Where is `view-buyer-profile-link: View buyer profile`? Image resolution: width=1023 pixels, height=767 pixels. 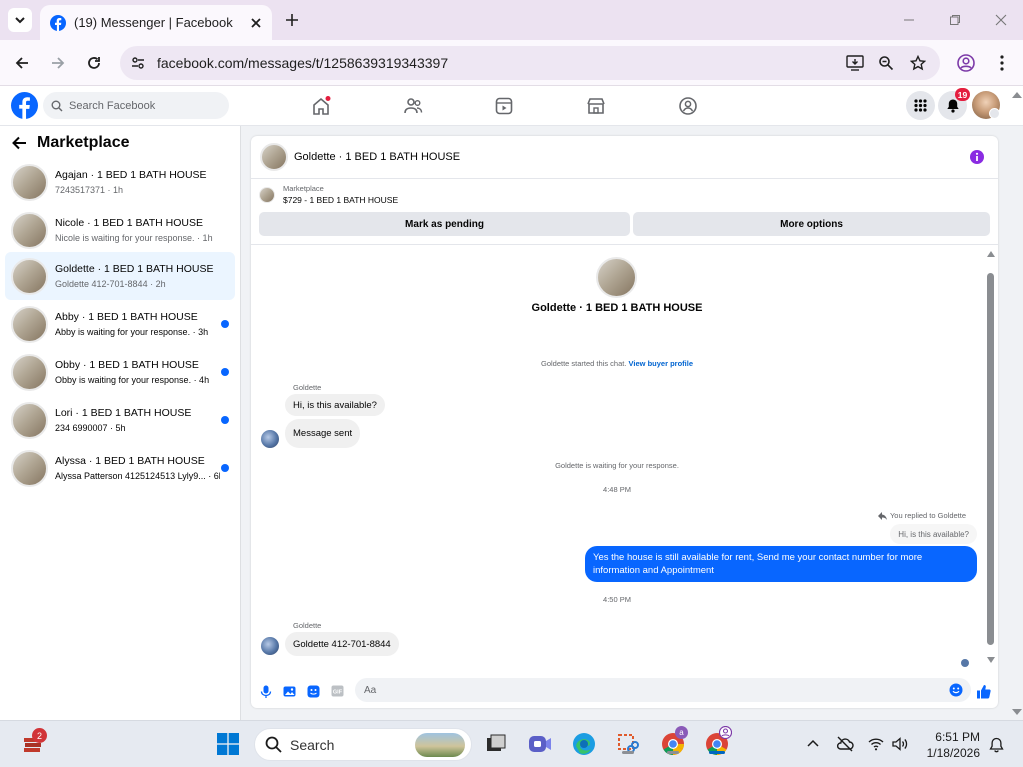
view-buyer-profile-link: View buyer profile is located at coordinates (661, 363).